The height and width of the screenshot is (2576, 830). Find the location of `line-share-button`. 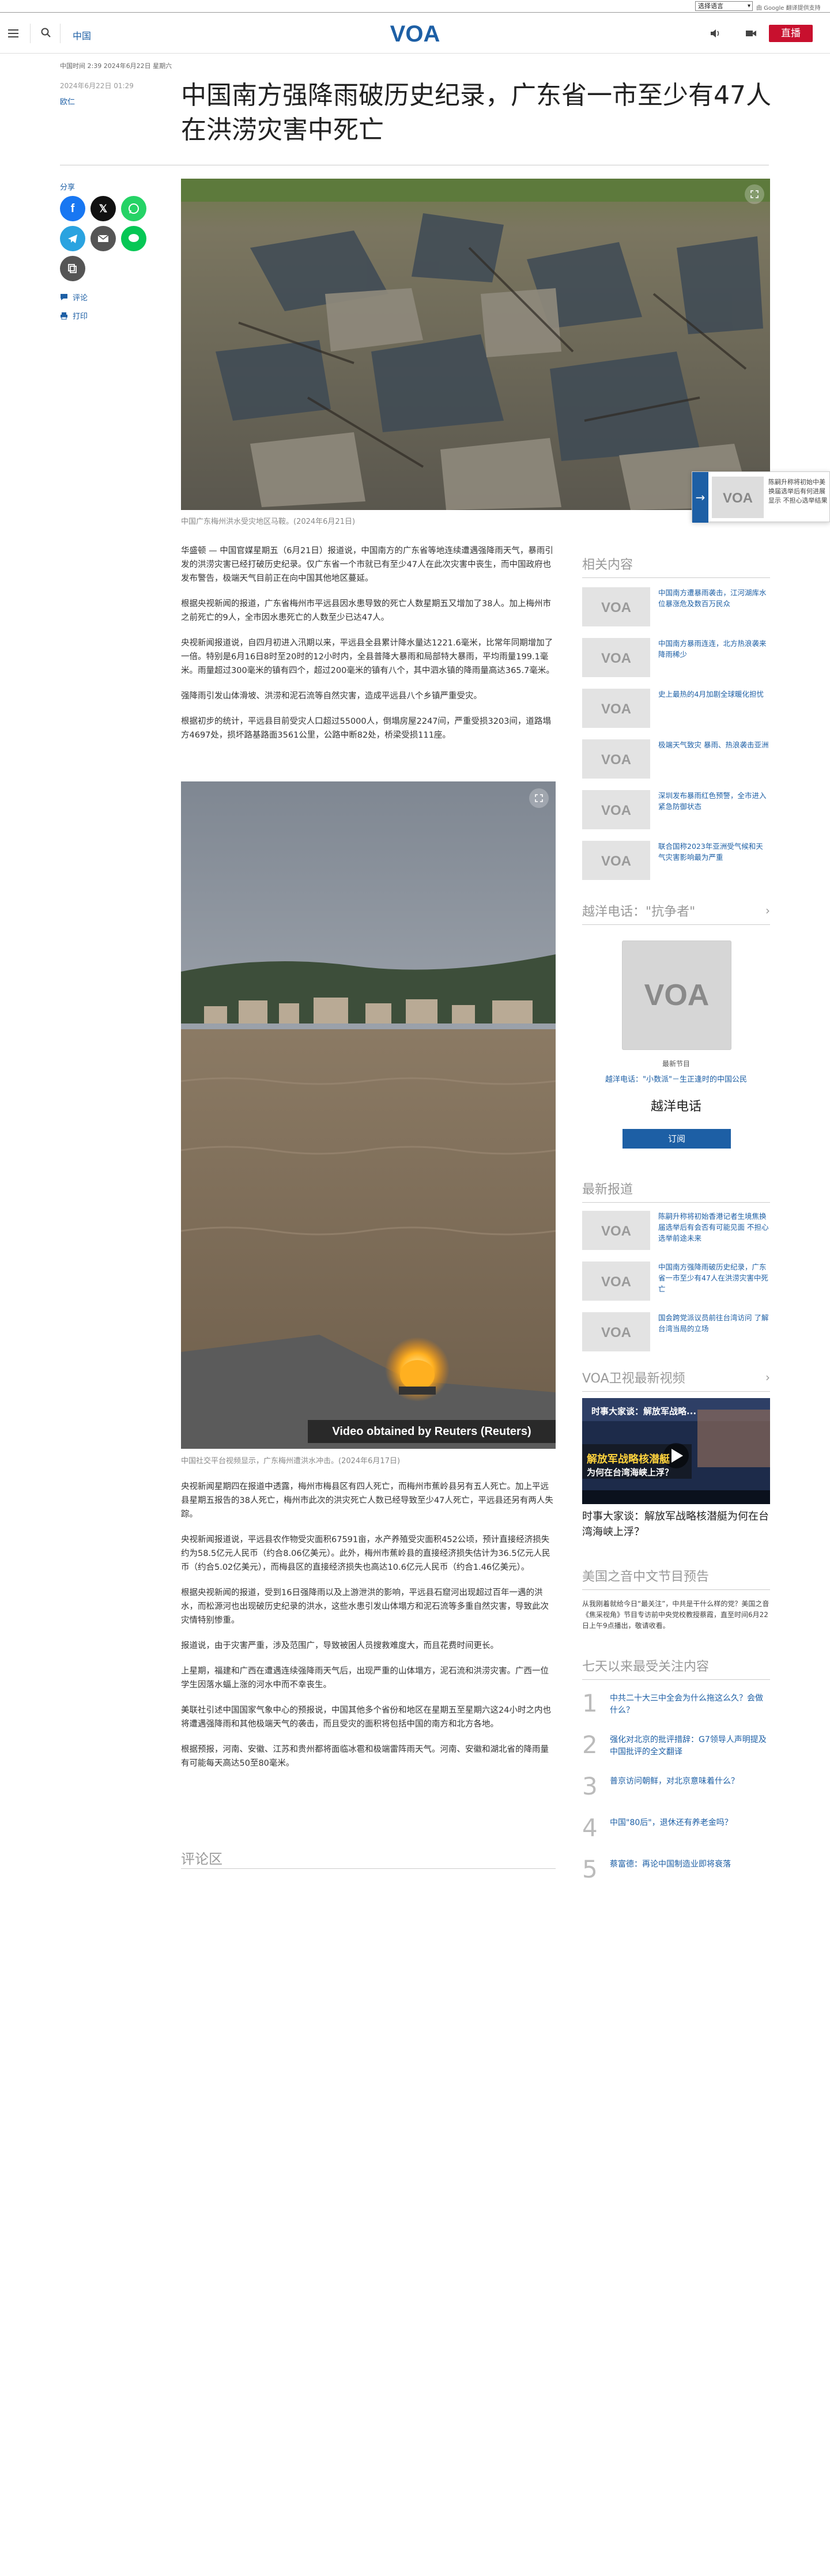

line-share-button is located at coordinates (133, 238).